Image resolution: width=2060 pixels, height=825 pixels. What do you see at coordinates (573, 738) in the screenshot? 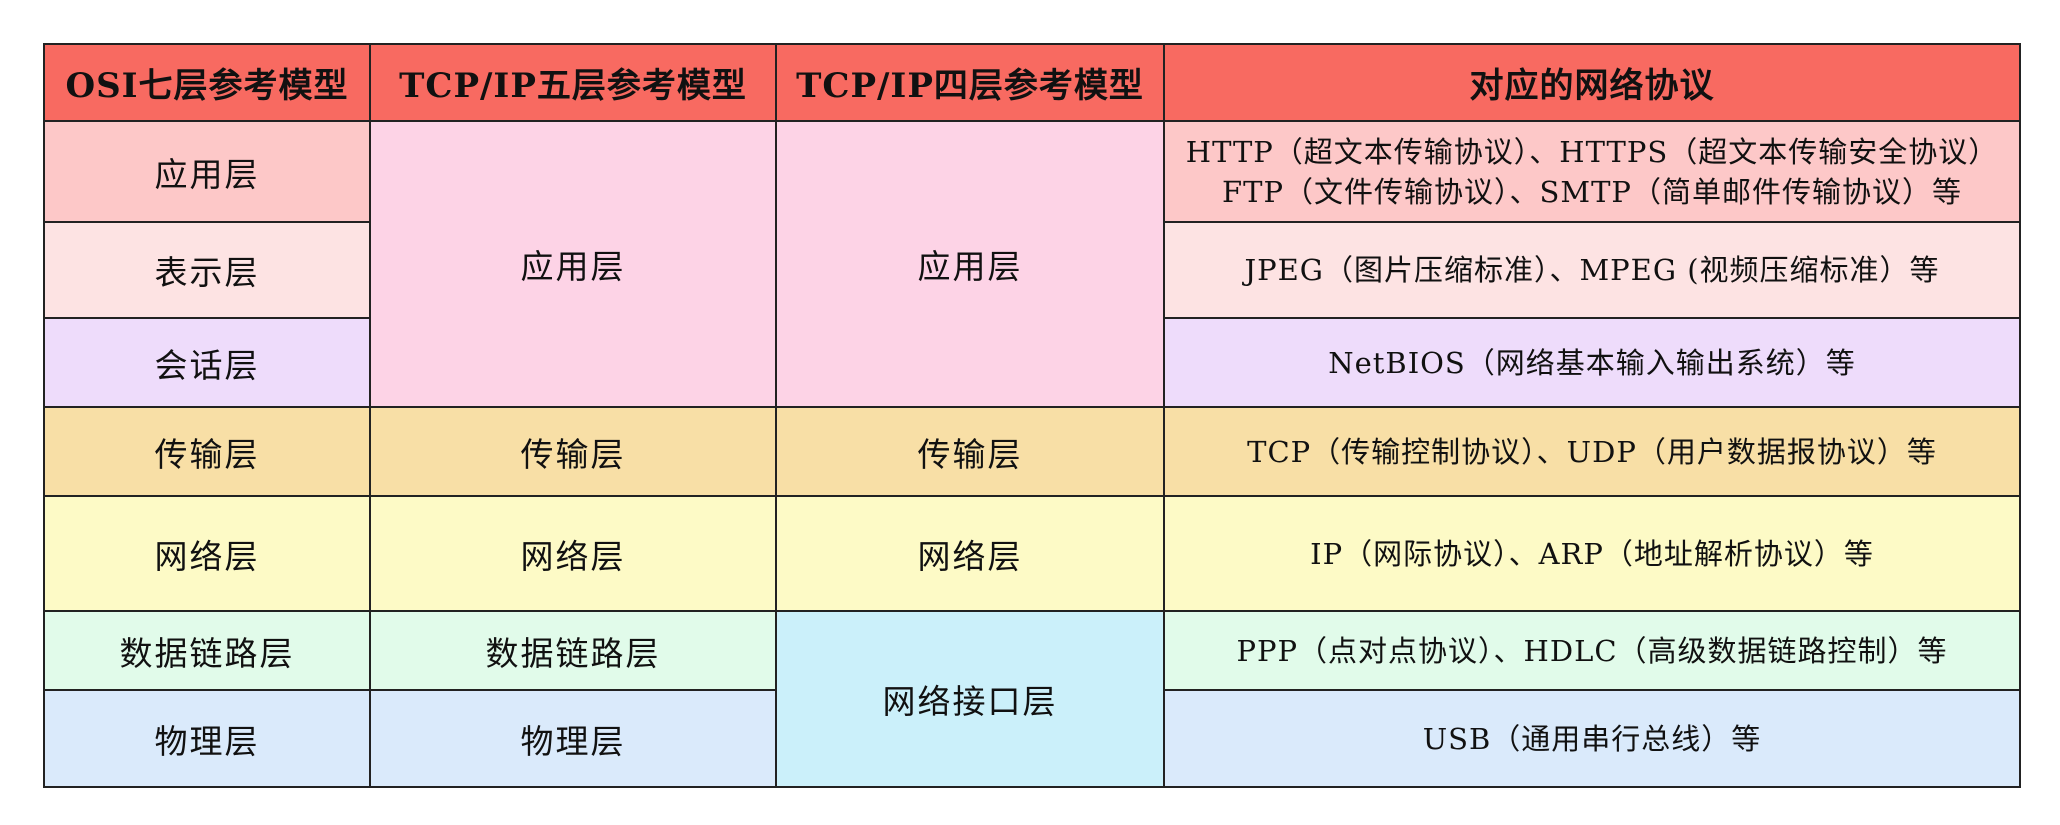
I see `tcpip5-physical-layer: 物理层` at bounding box center [573, 738].